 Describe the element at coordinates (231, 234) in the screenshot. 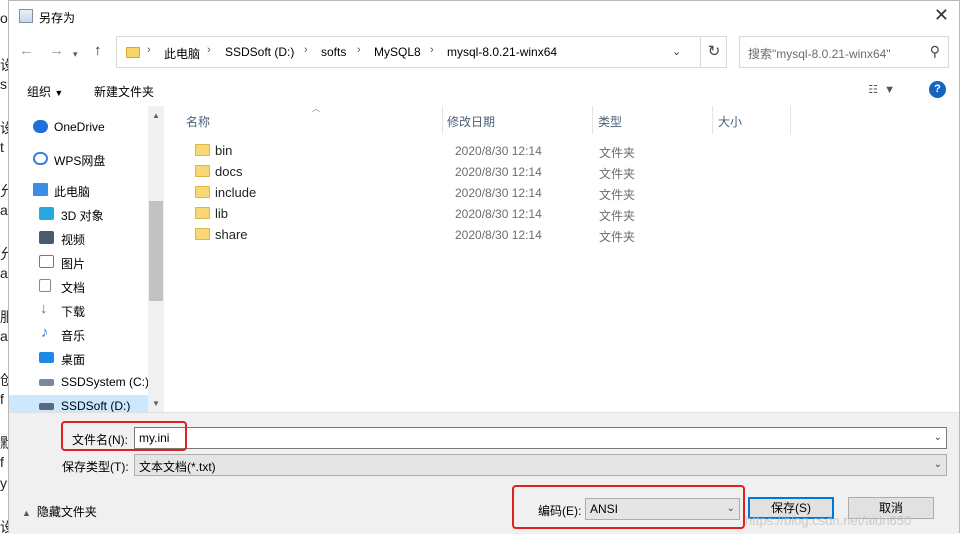

I see `file-name: share` at that location.